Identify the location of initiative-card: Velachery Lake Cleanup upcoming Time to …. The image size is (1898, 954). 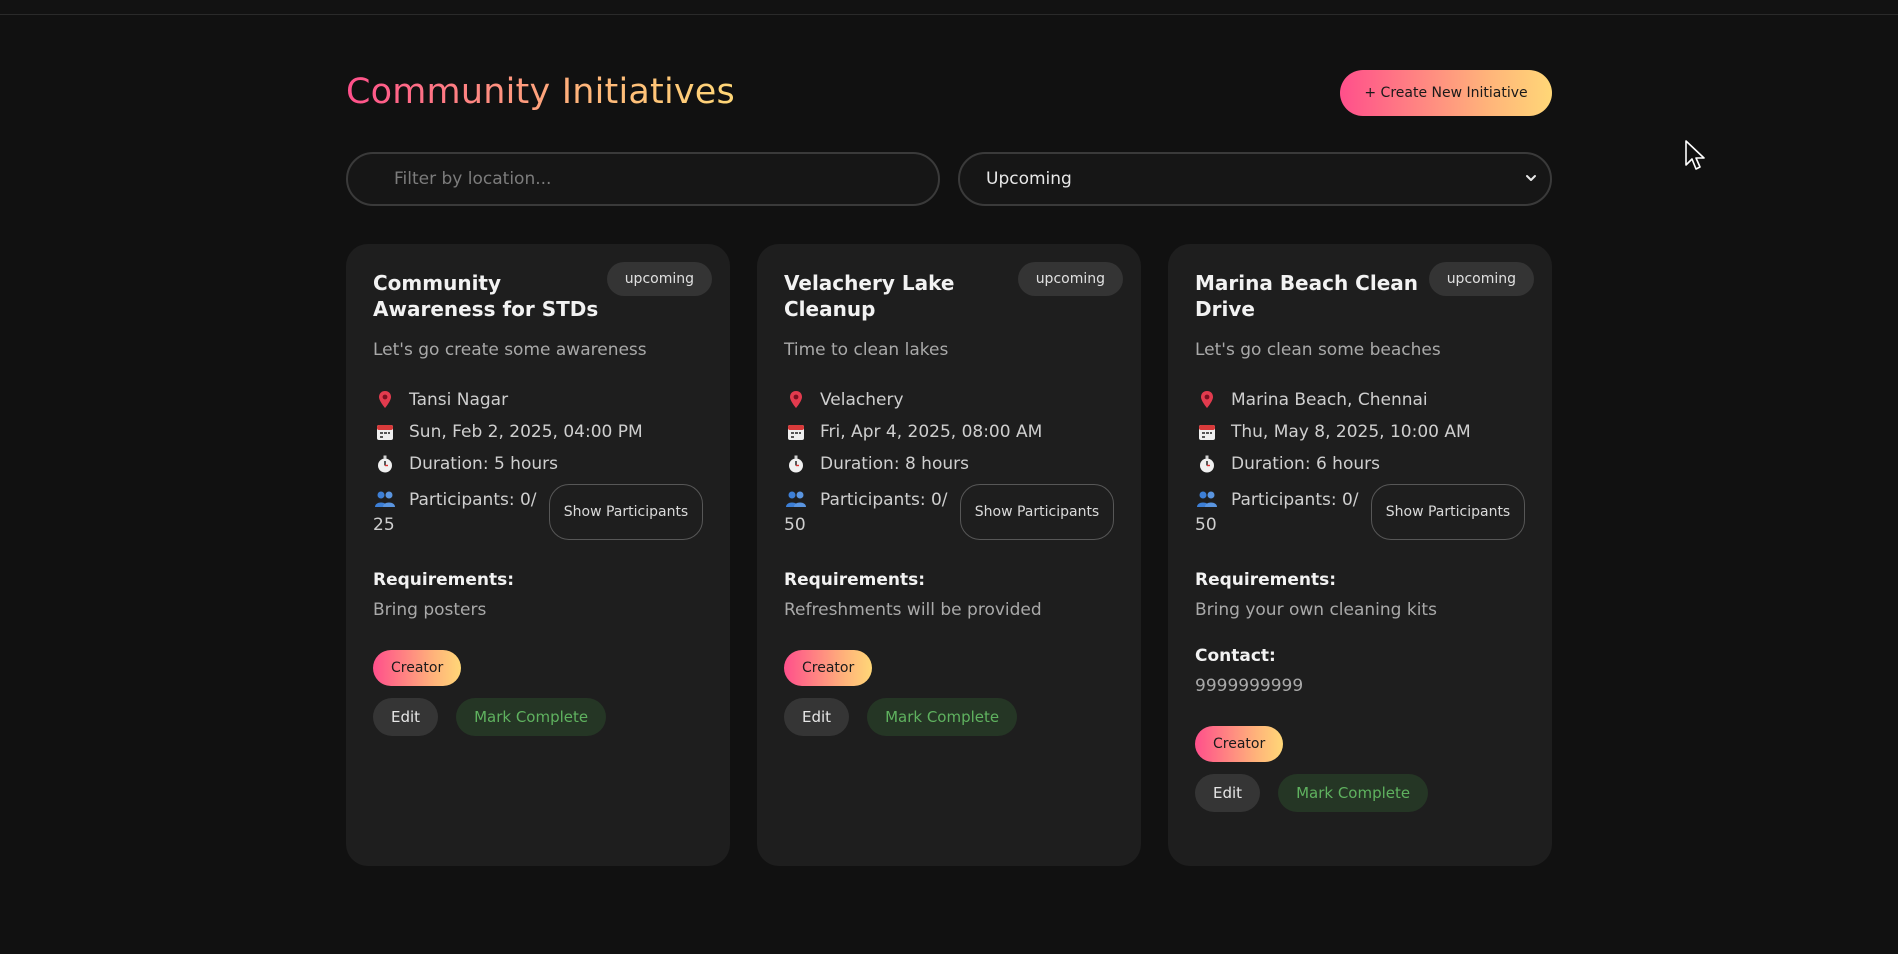
(949, 555).